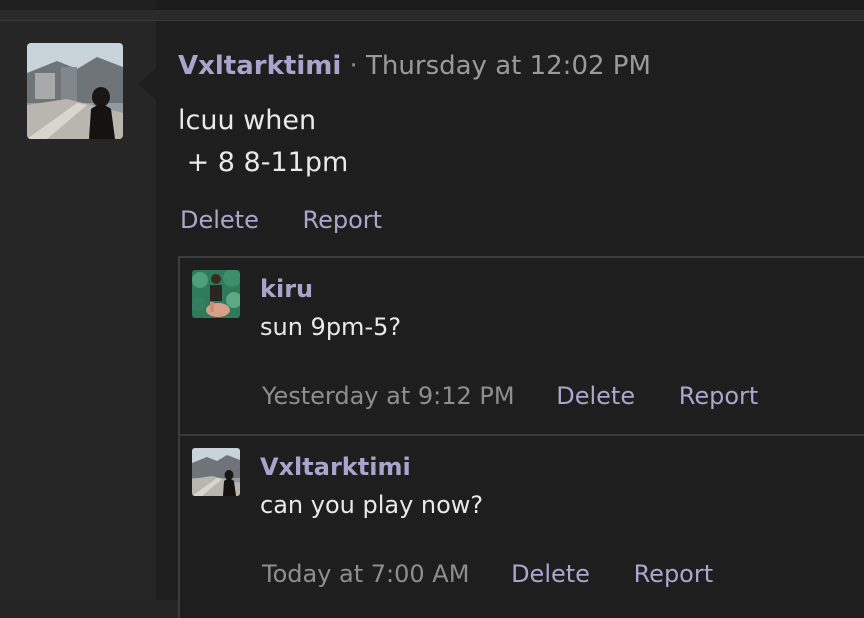 This screenshot has width=864, height=618. Describe the element at coordinates (219, 220) in the screenshot. I see `post-delete-link: Delete` at that location.